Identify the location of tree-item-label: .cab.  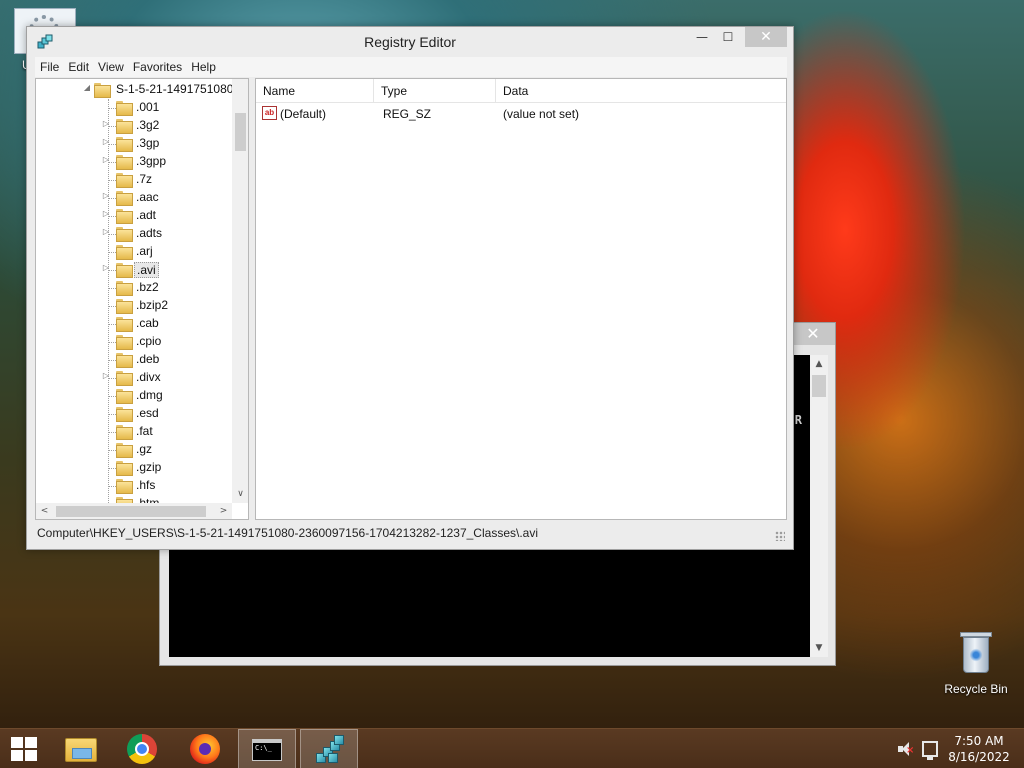
(147, 323).